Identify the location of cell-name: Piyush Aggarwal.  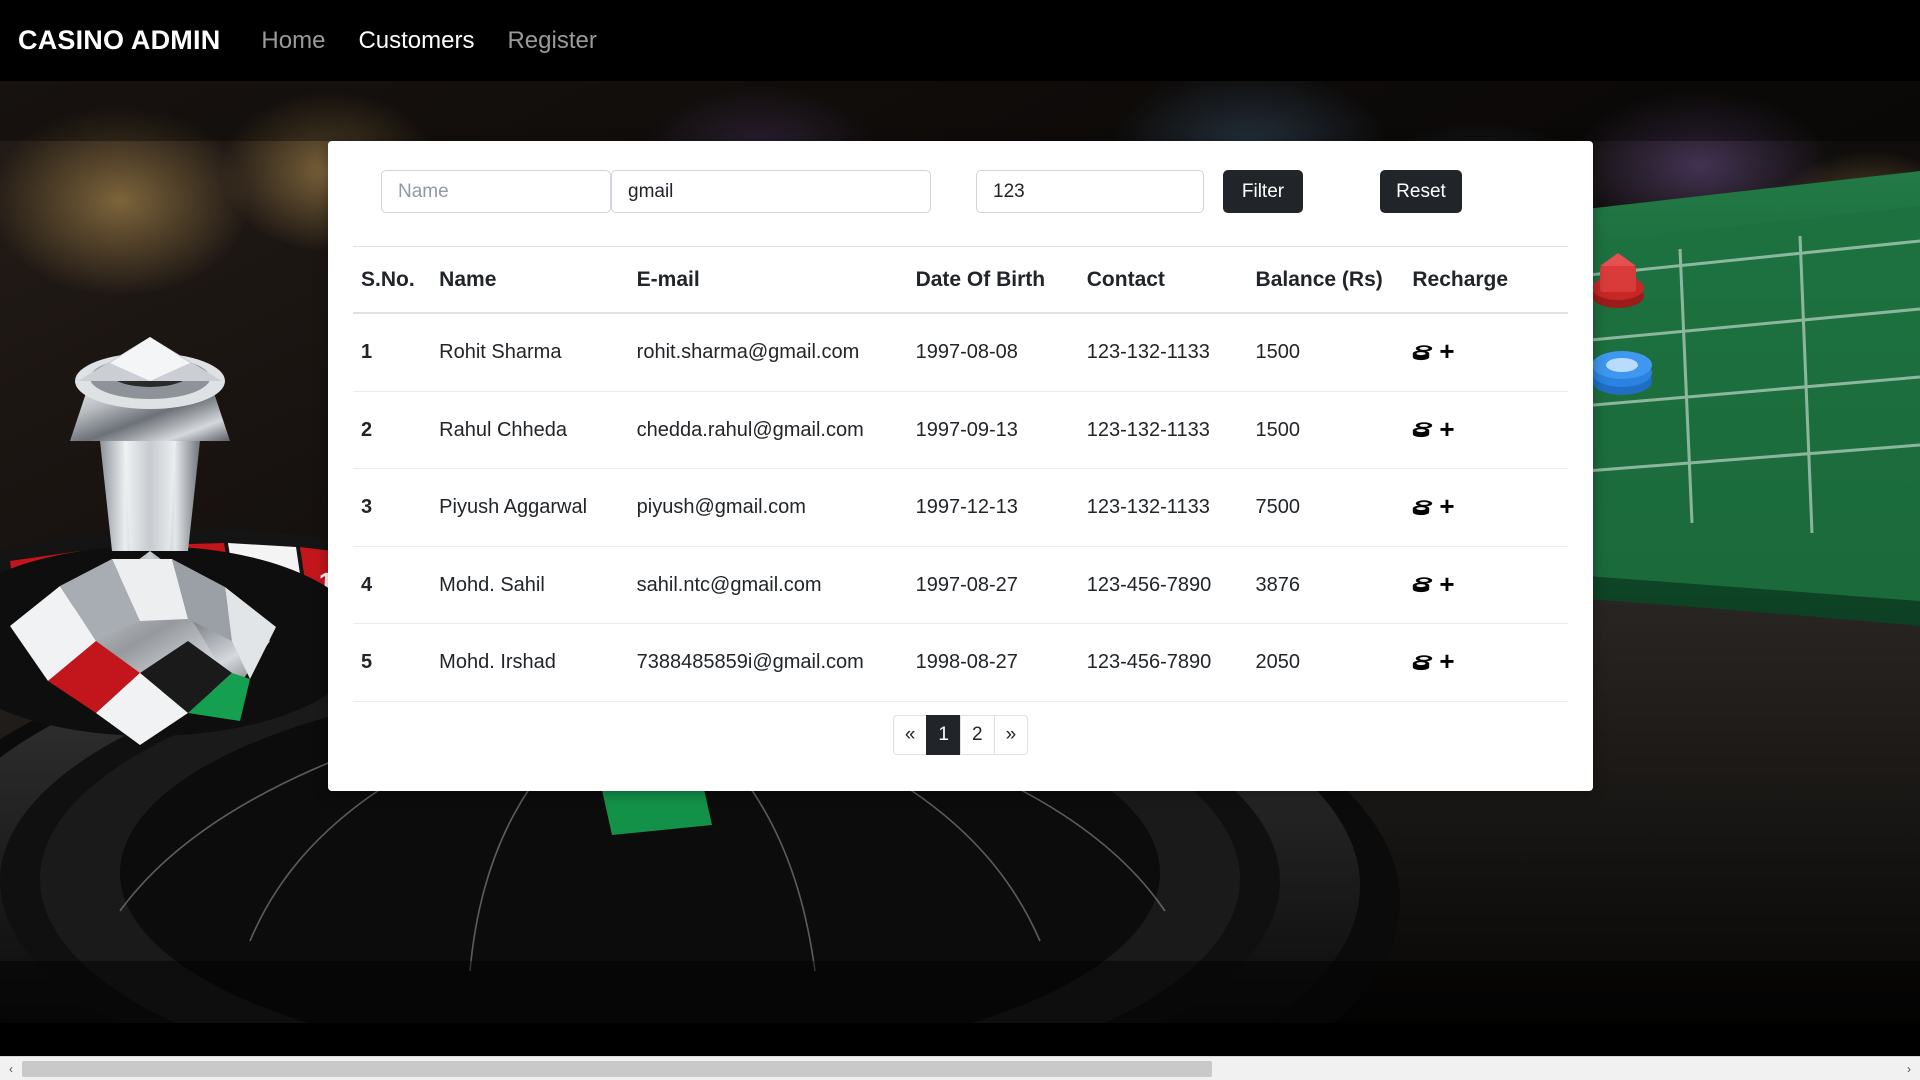
(538, 507).